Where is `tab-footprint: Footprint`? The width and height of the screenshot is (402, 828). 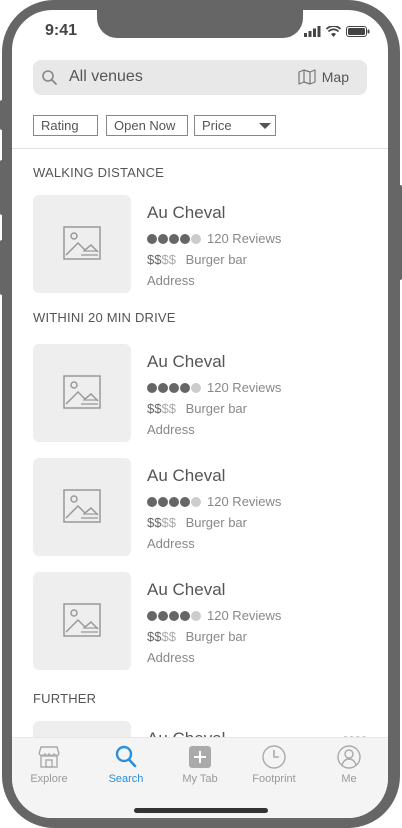 tab-footprint: Footprint is located at coordinates (274, 764).